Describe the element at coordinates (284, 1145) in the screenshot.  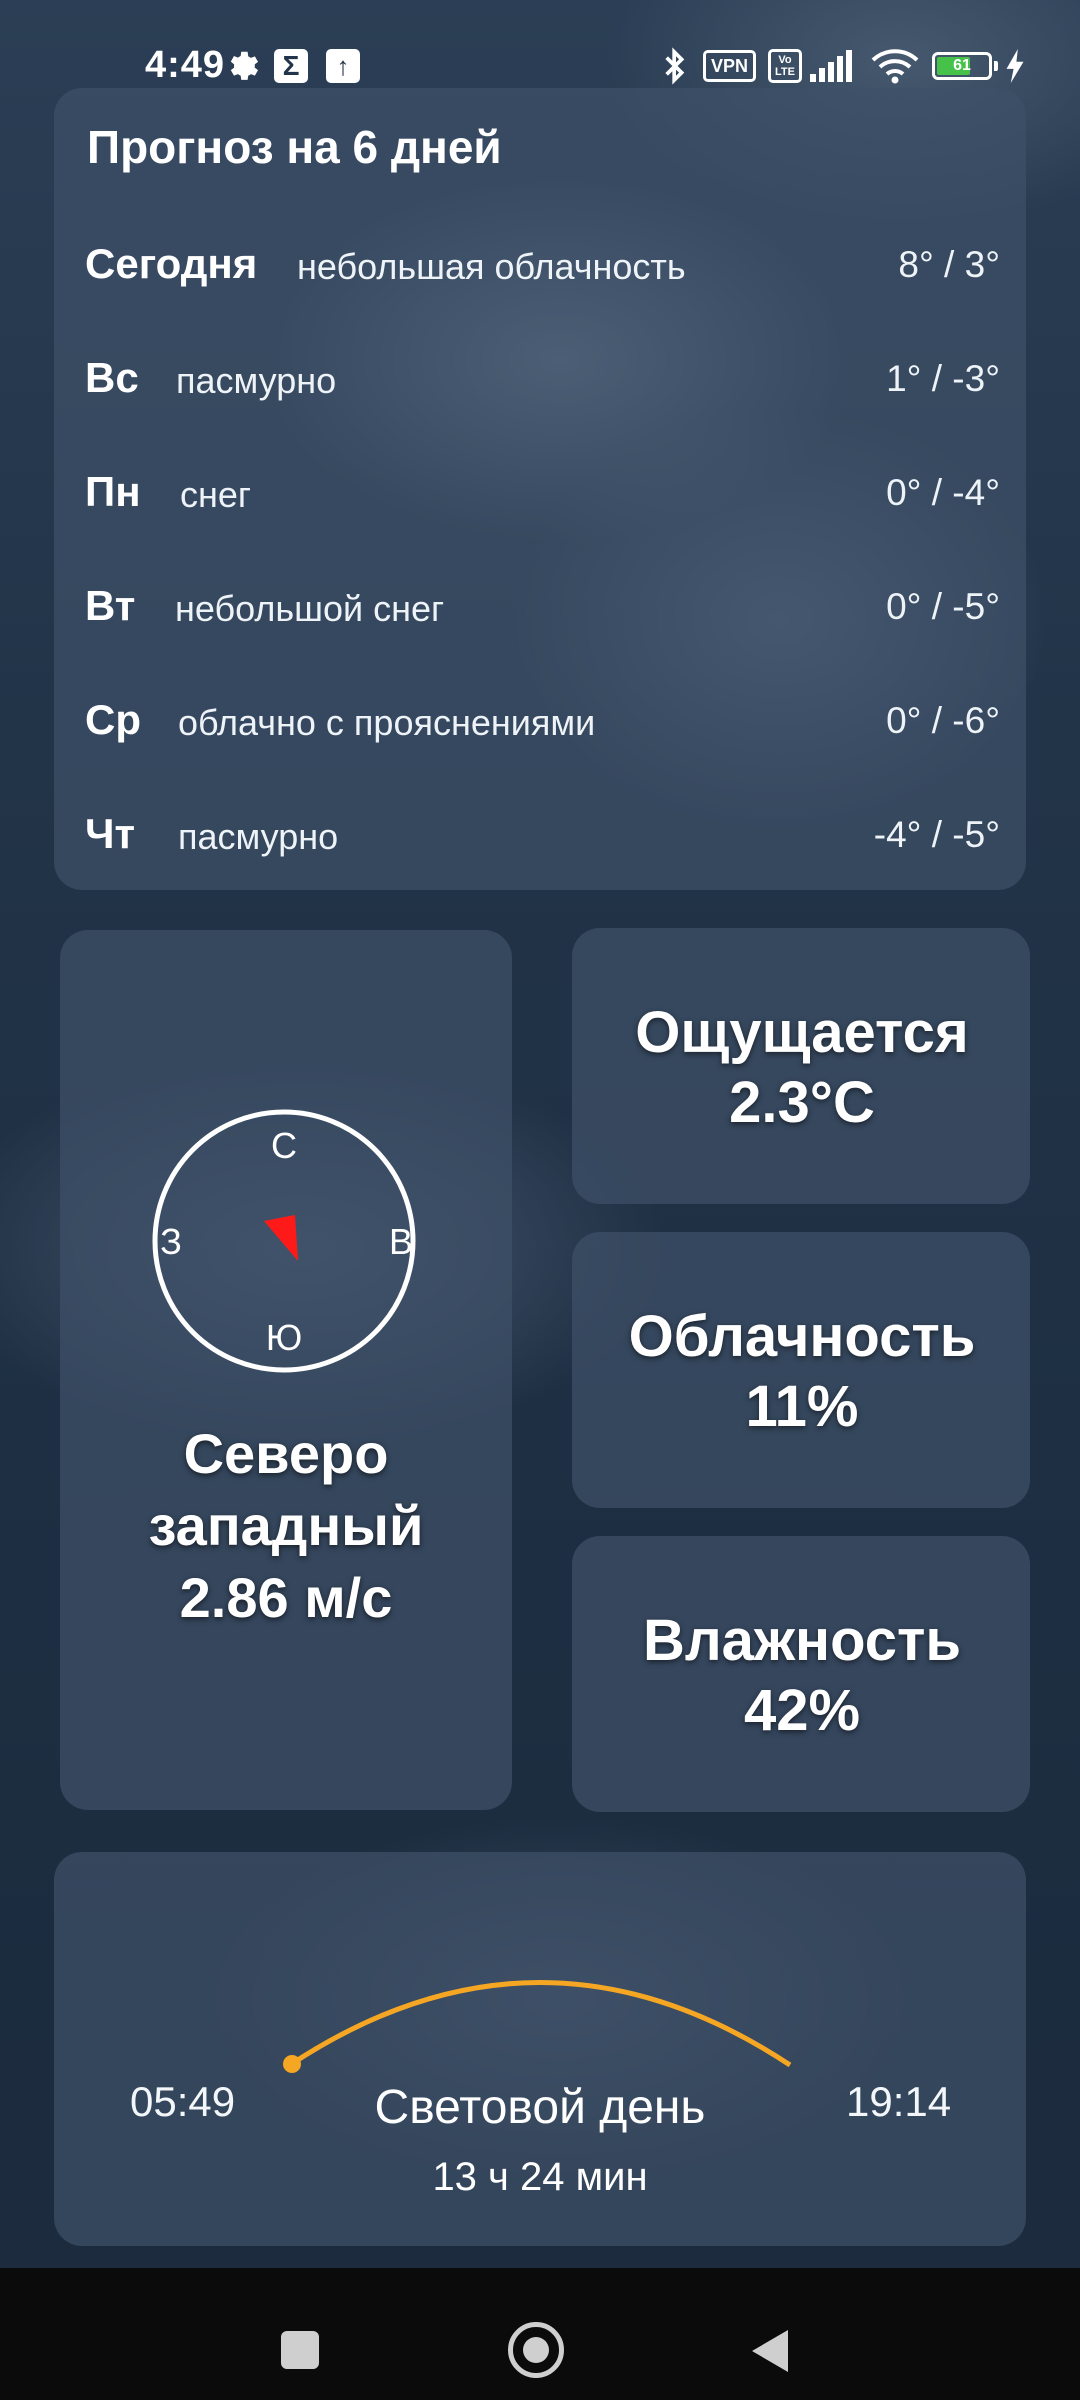
I see `compass-north-label: С` at that location.